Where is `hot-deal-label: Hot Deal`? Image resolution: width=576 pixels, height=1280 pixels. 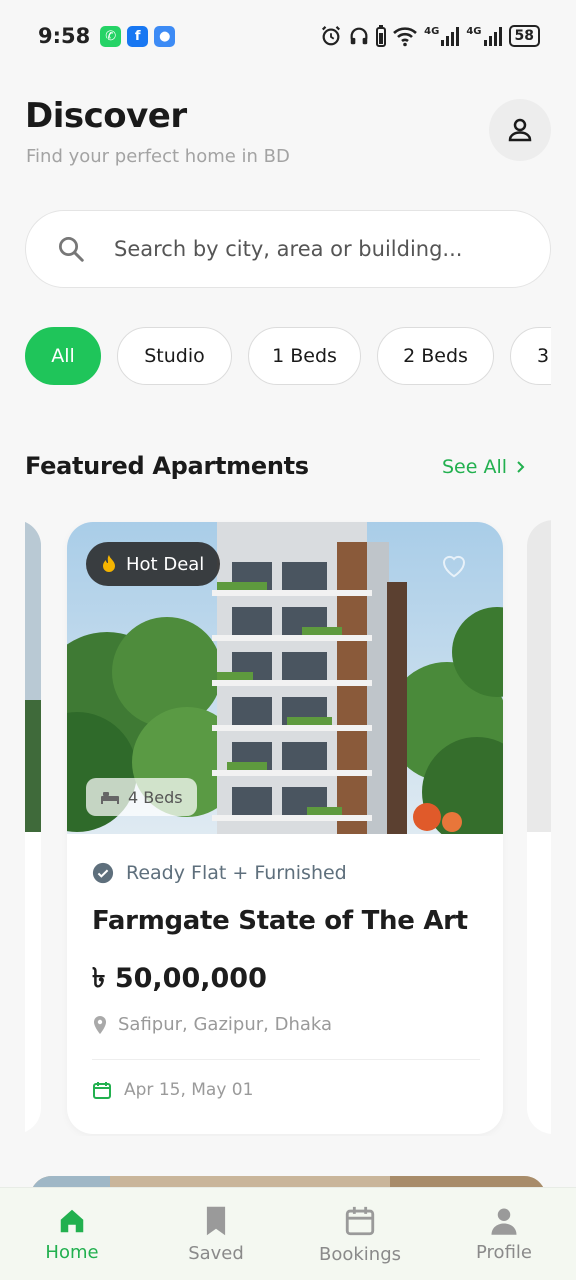
hot-deal-label: Hot Deal is located at coordinates (165, 564).